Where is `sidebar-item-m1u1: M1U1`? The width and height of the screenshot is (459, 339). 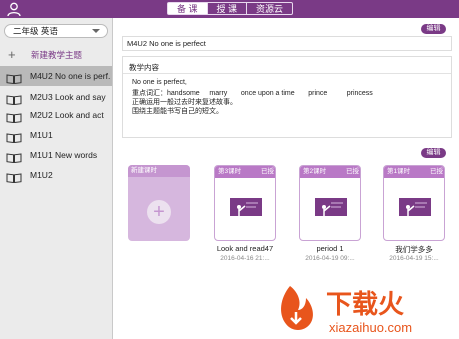 sidebar-item-m1u1: M1U1 is located at coordinates (56, 135).